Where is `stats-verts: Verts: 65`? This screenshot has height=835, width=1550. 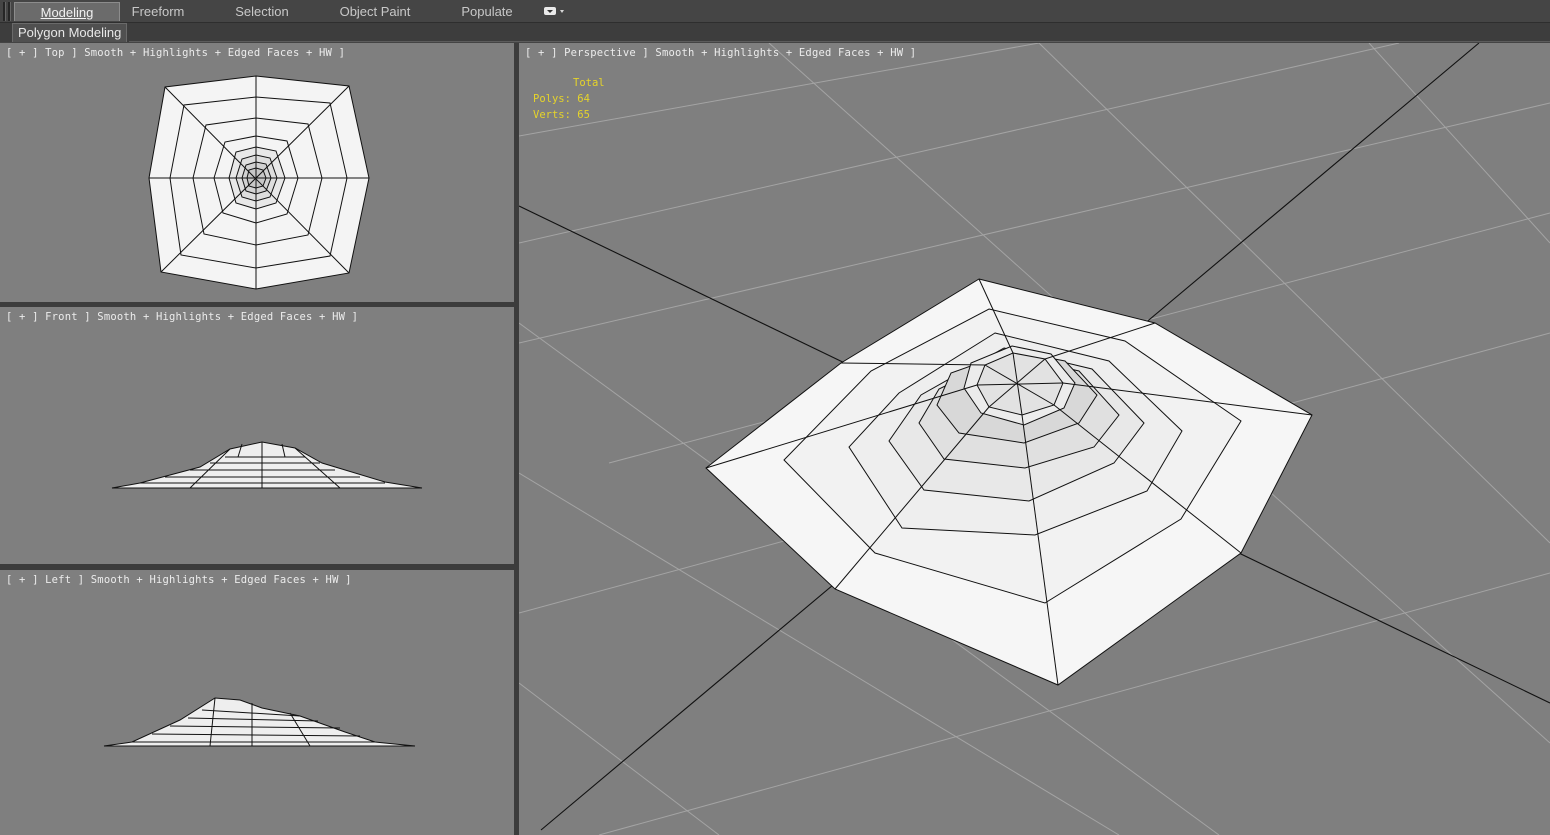
stats-verts: Verts: 65 is located at coordinates (561, 115).